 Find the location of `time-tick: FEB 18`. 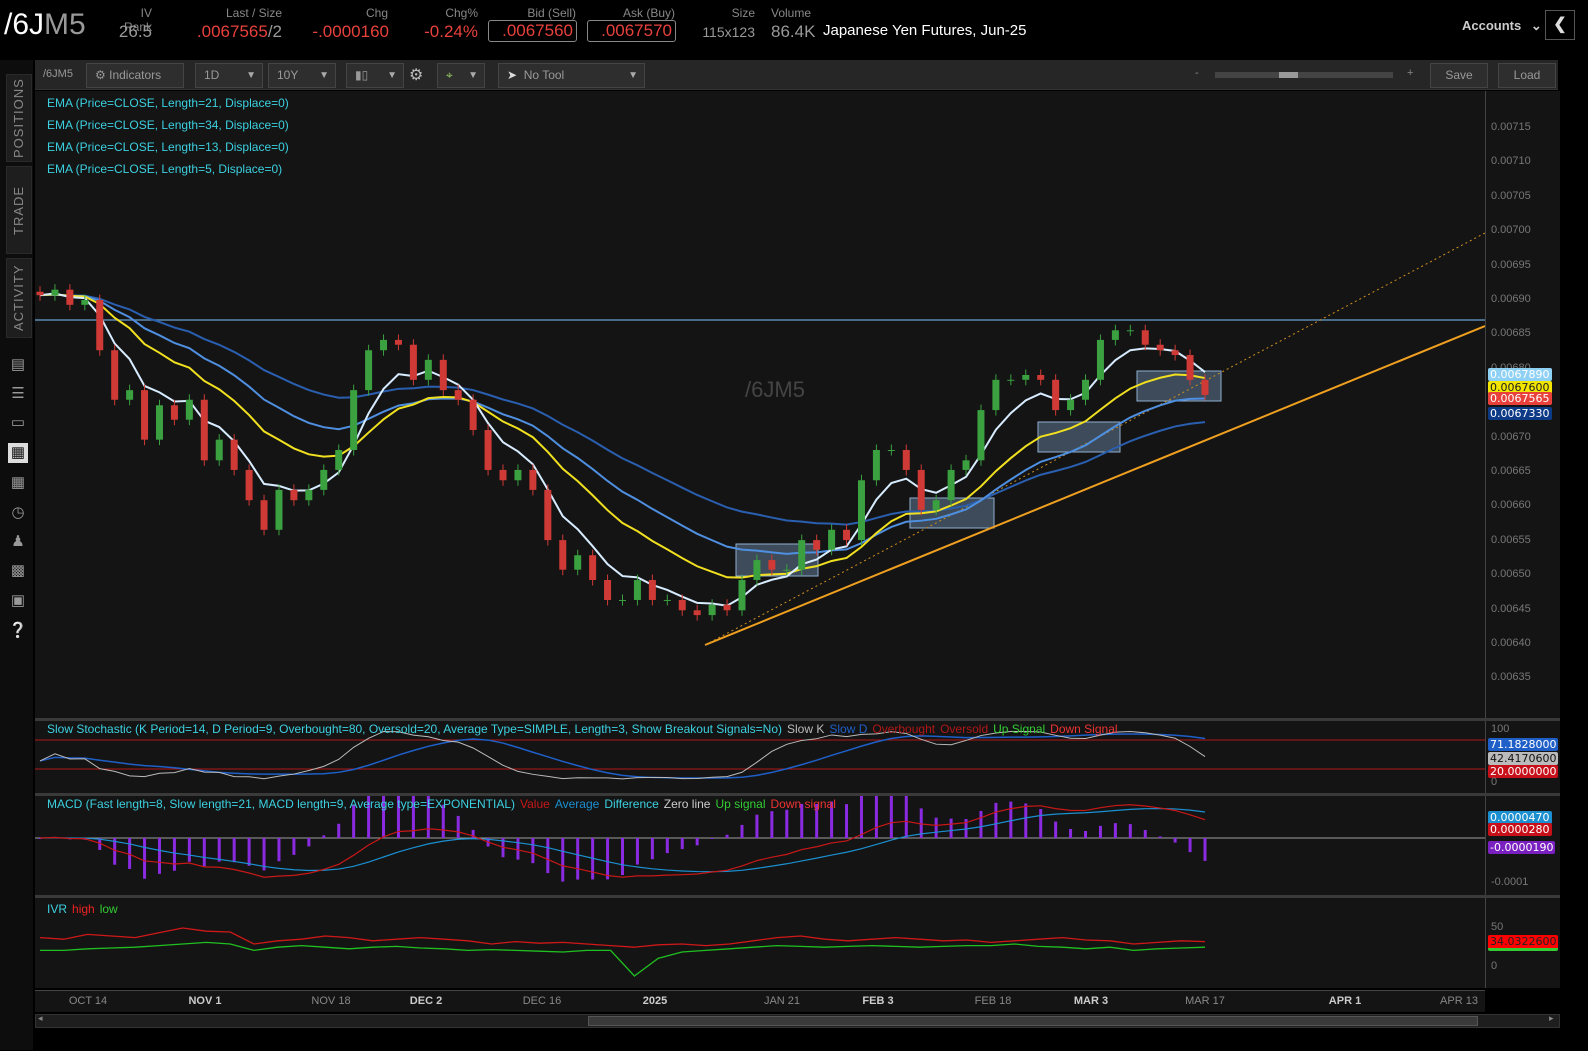

time-tick: FEB 18 is located at coordinates (993, 1001).